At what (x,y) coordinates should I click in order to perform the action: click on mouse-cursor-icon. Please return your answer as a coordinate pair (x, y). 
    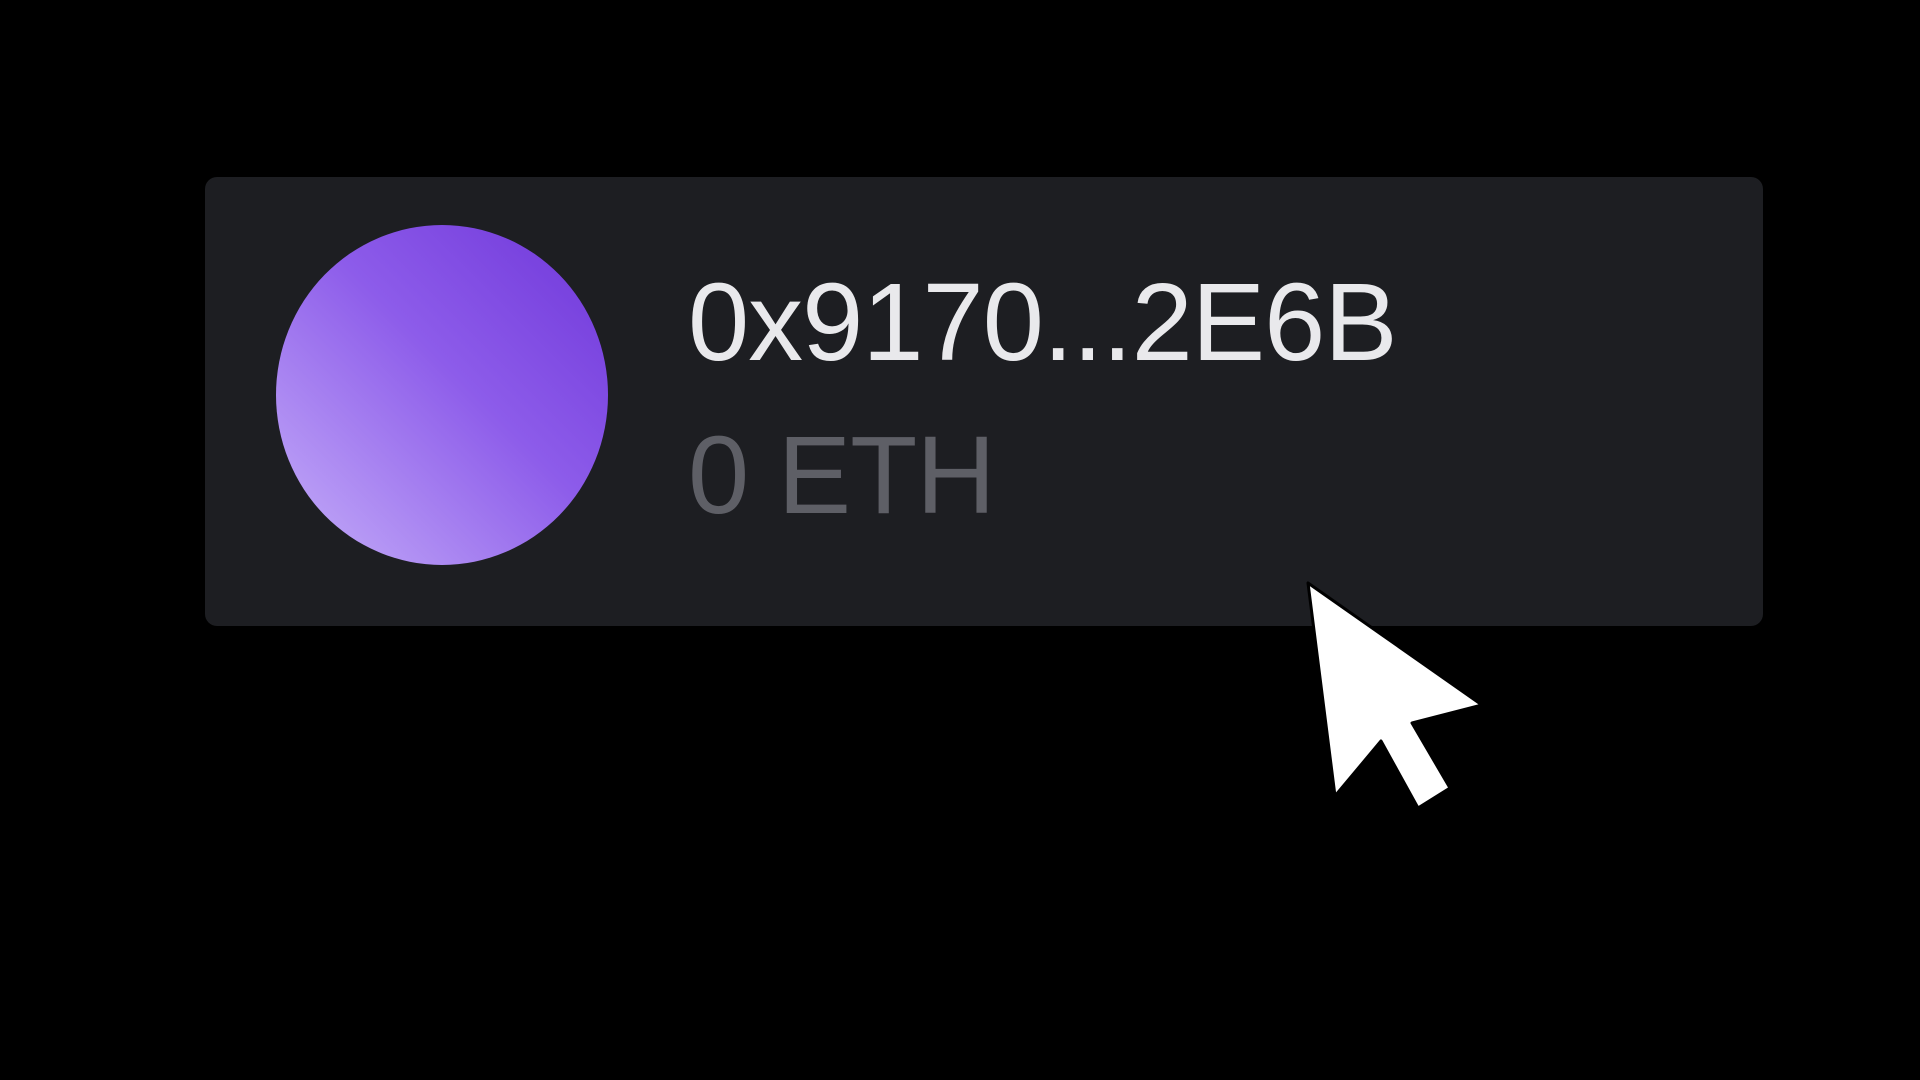
    Looking at the image, I should click on (1395, 695).